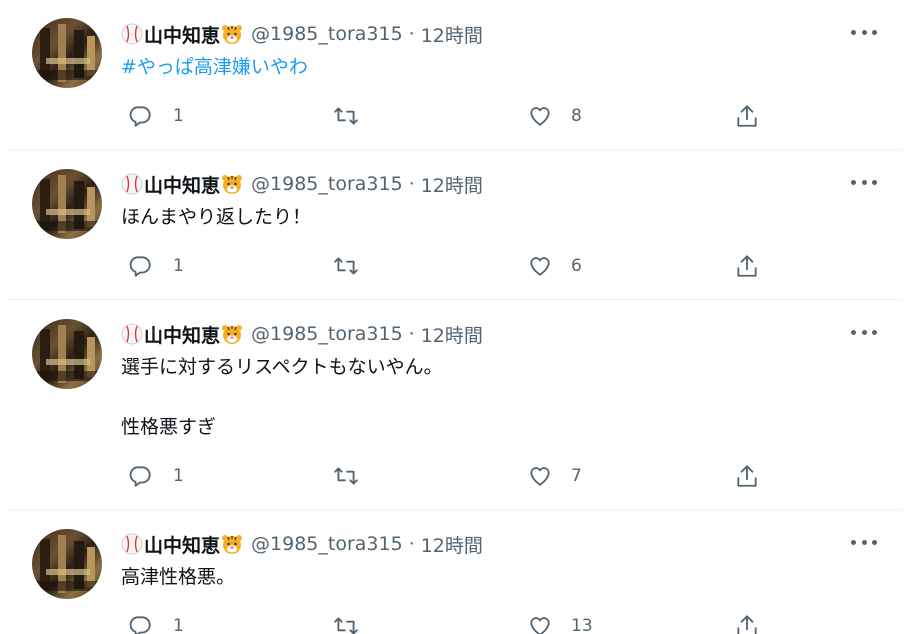 This screenshot has width=907, height=634. Describe the element at coordinates (216, 217) in the screenshot. I see `tweet-text: ほんまやり返したり！` at that location.